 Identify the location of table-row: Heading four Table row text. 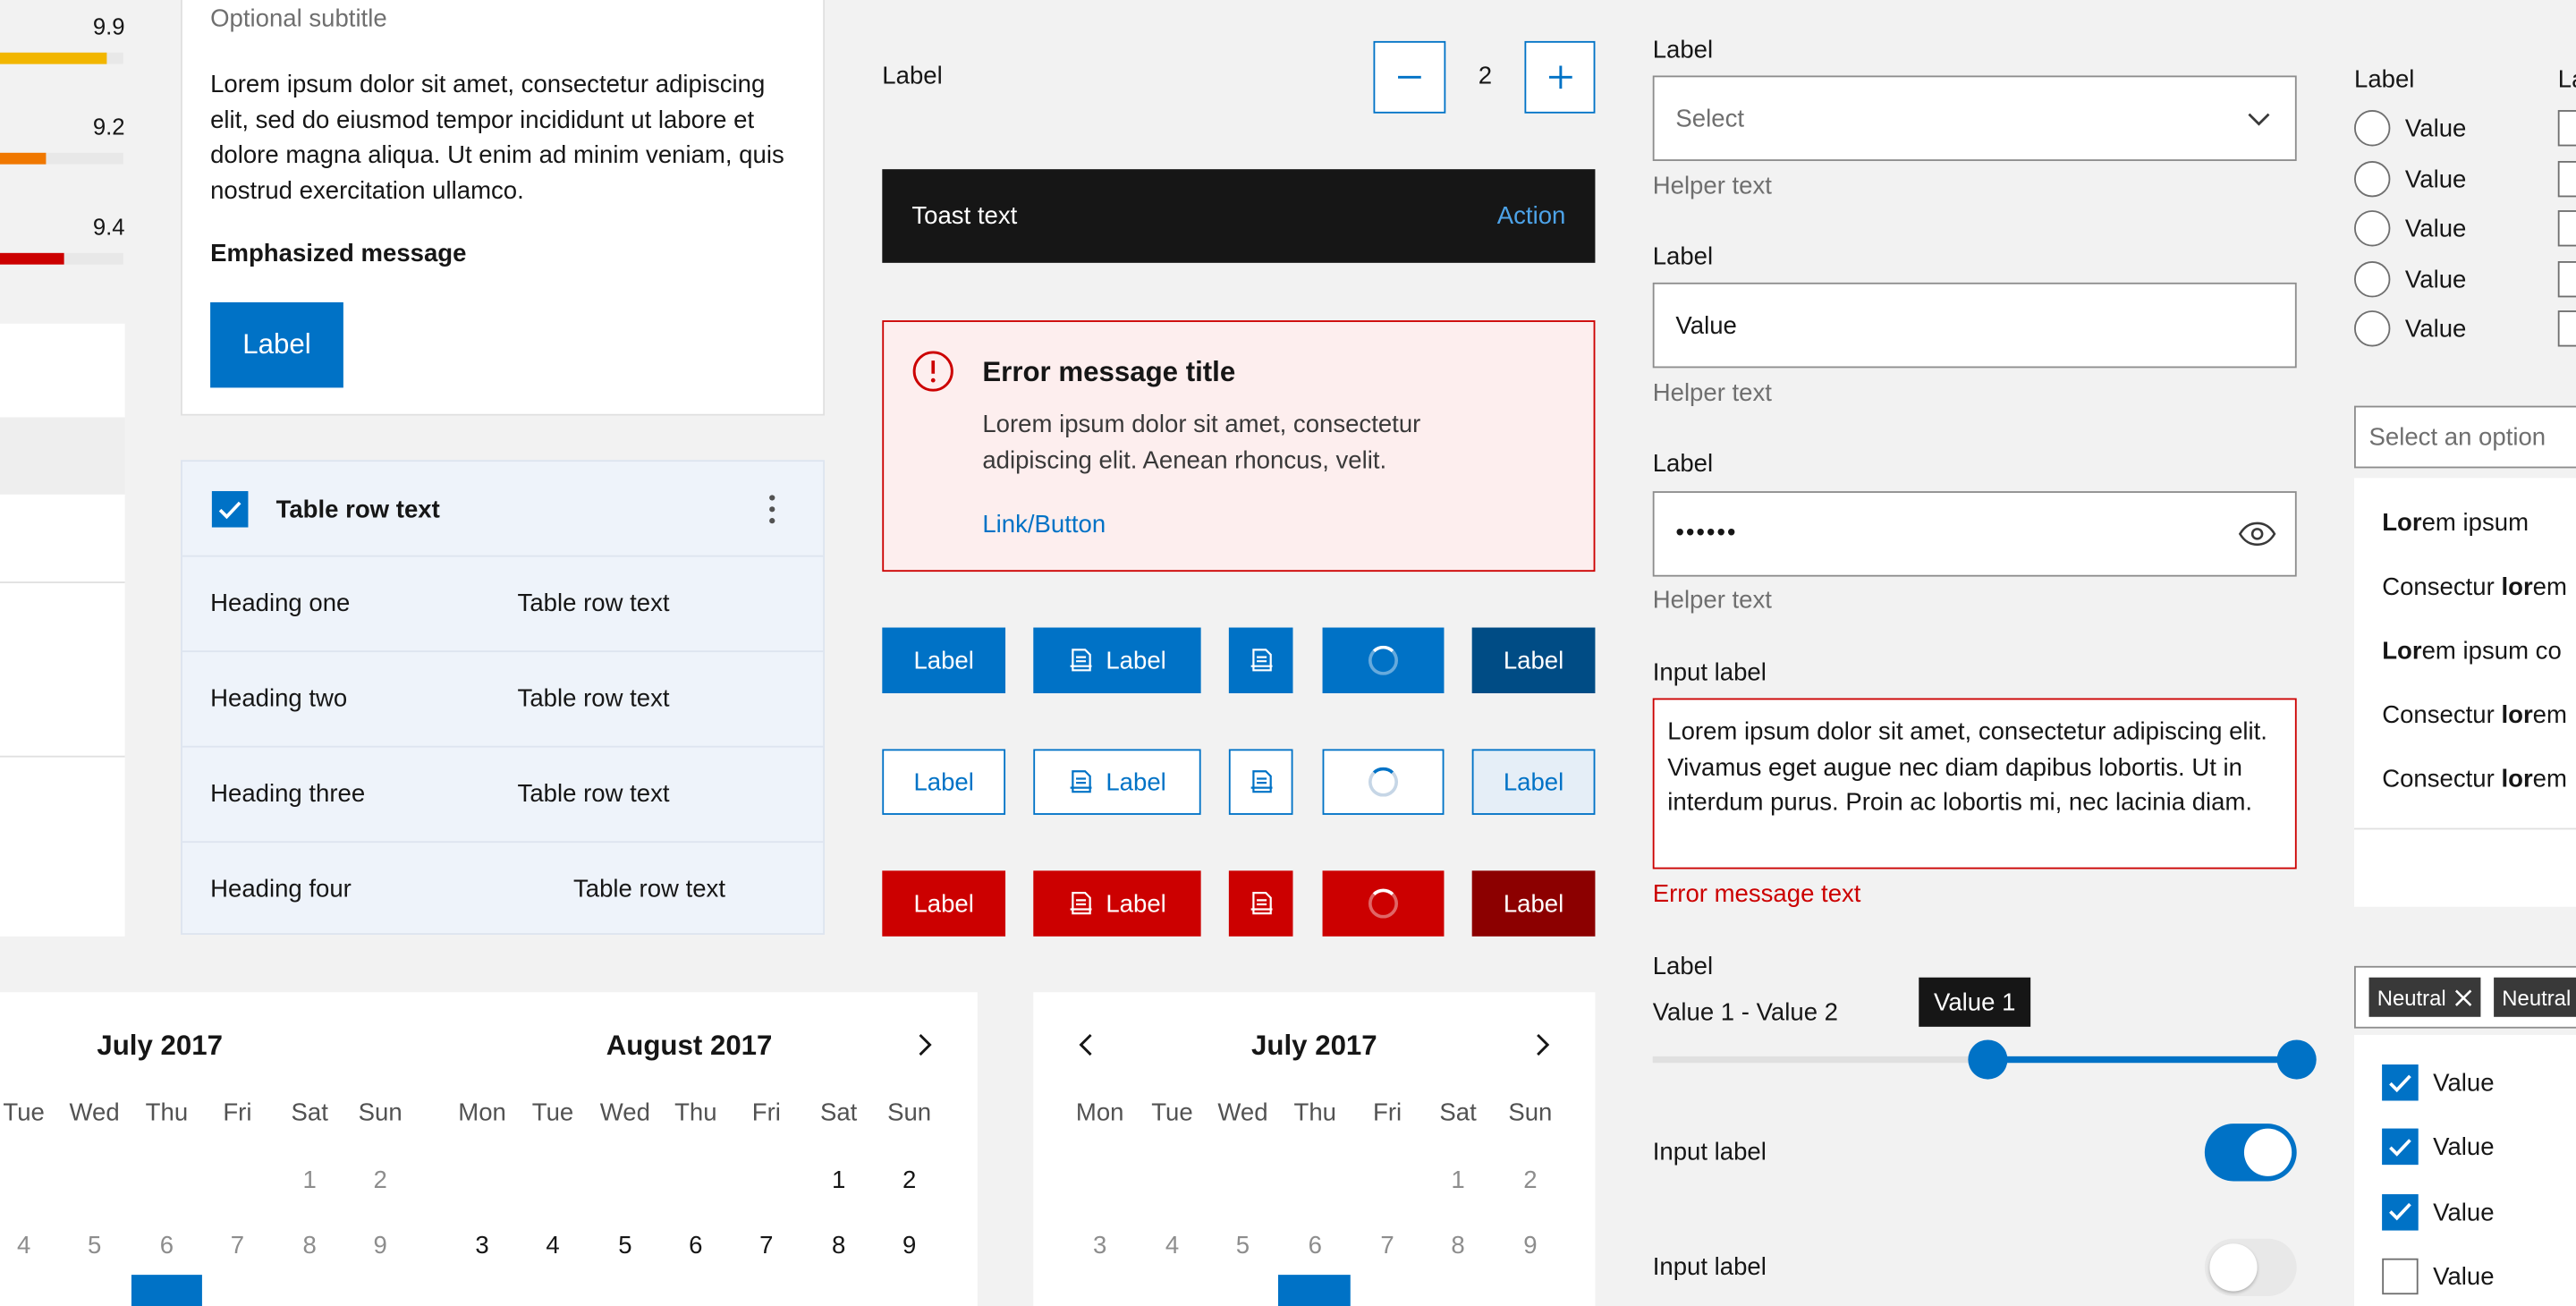
(503, 889).